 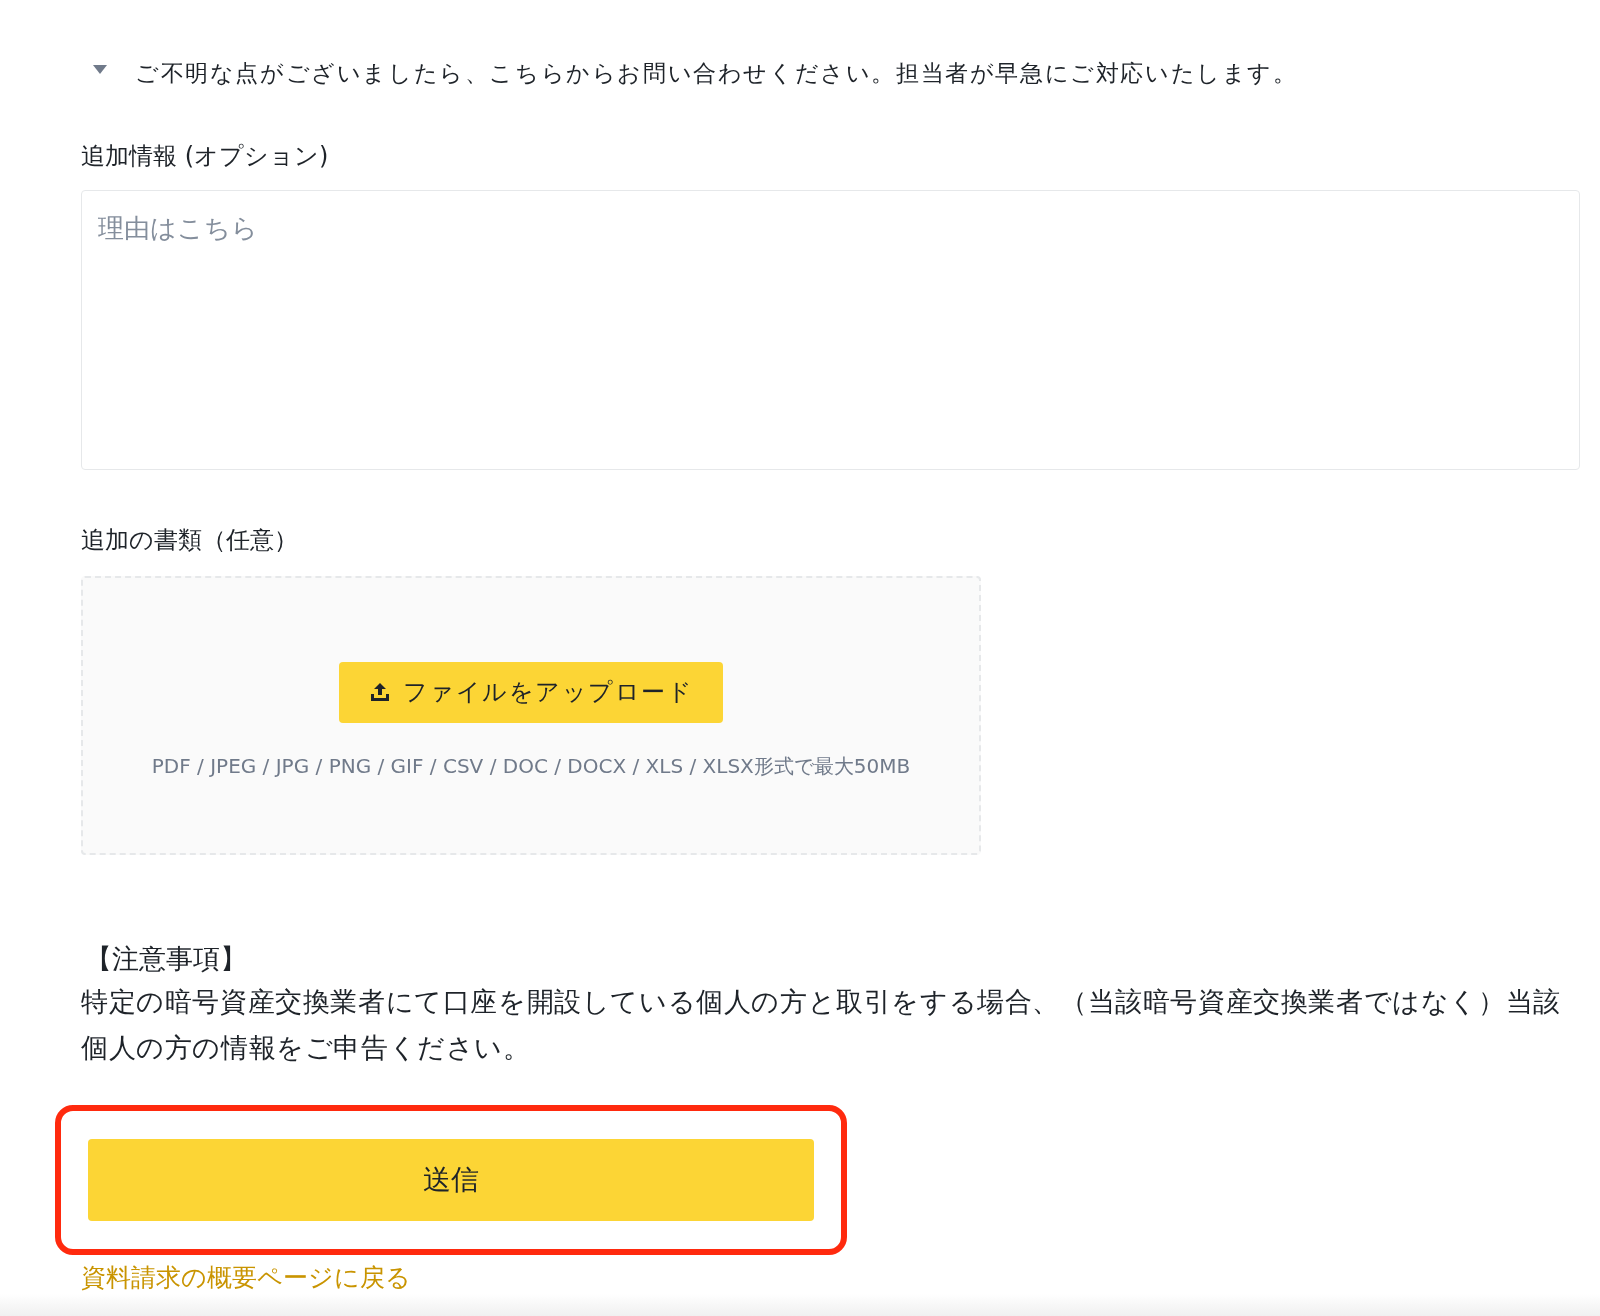 I want to click on submit-button: 送信, so click(x=451, y=1180).